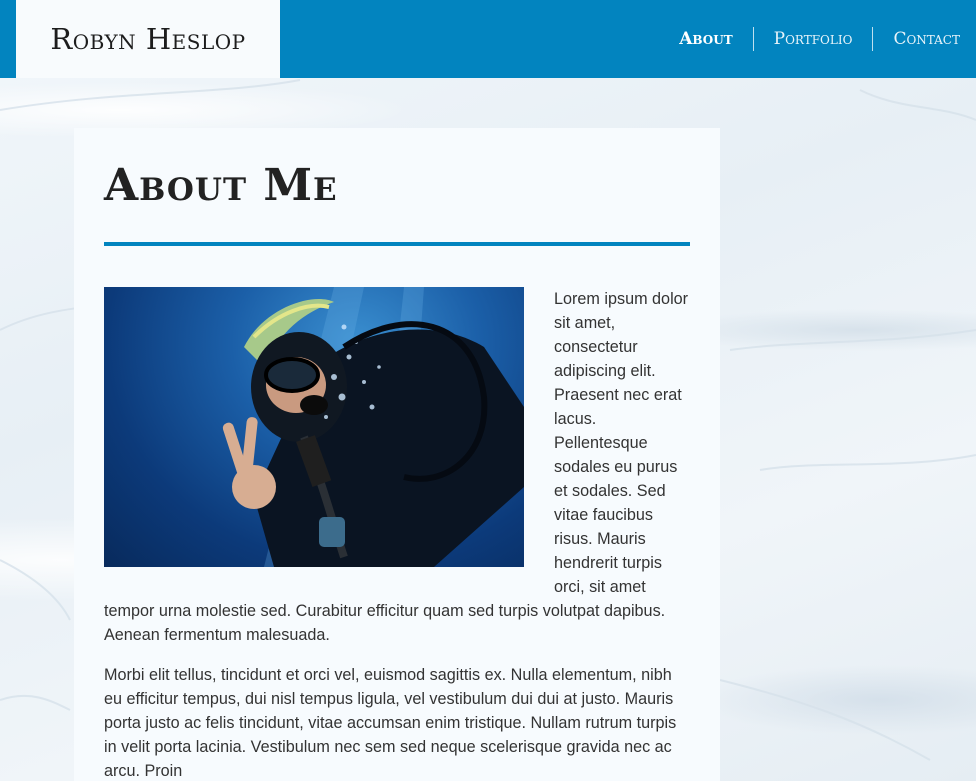  I want to click on logo: Robyn Heslop, so click(148, 39).